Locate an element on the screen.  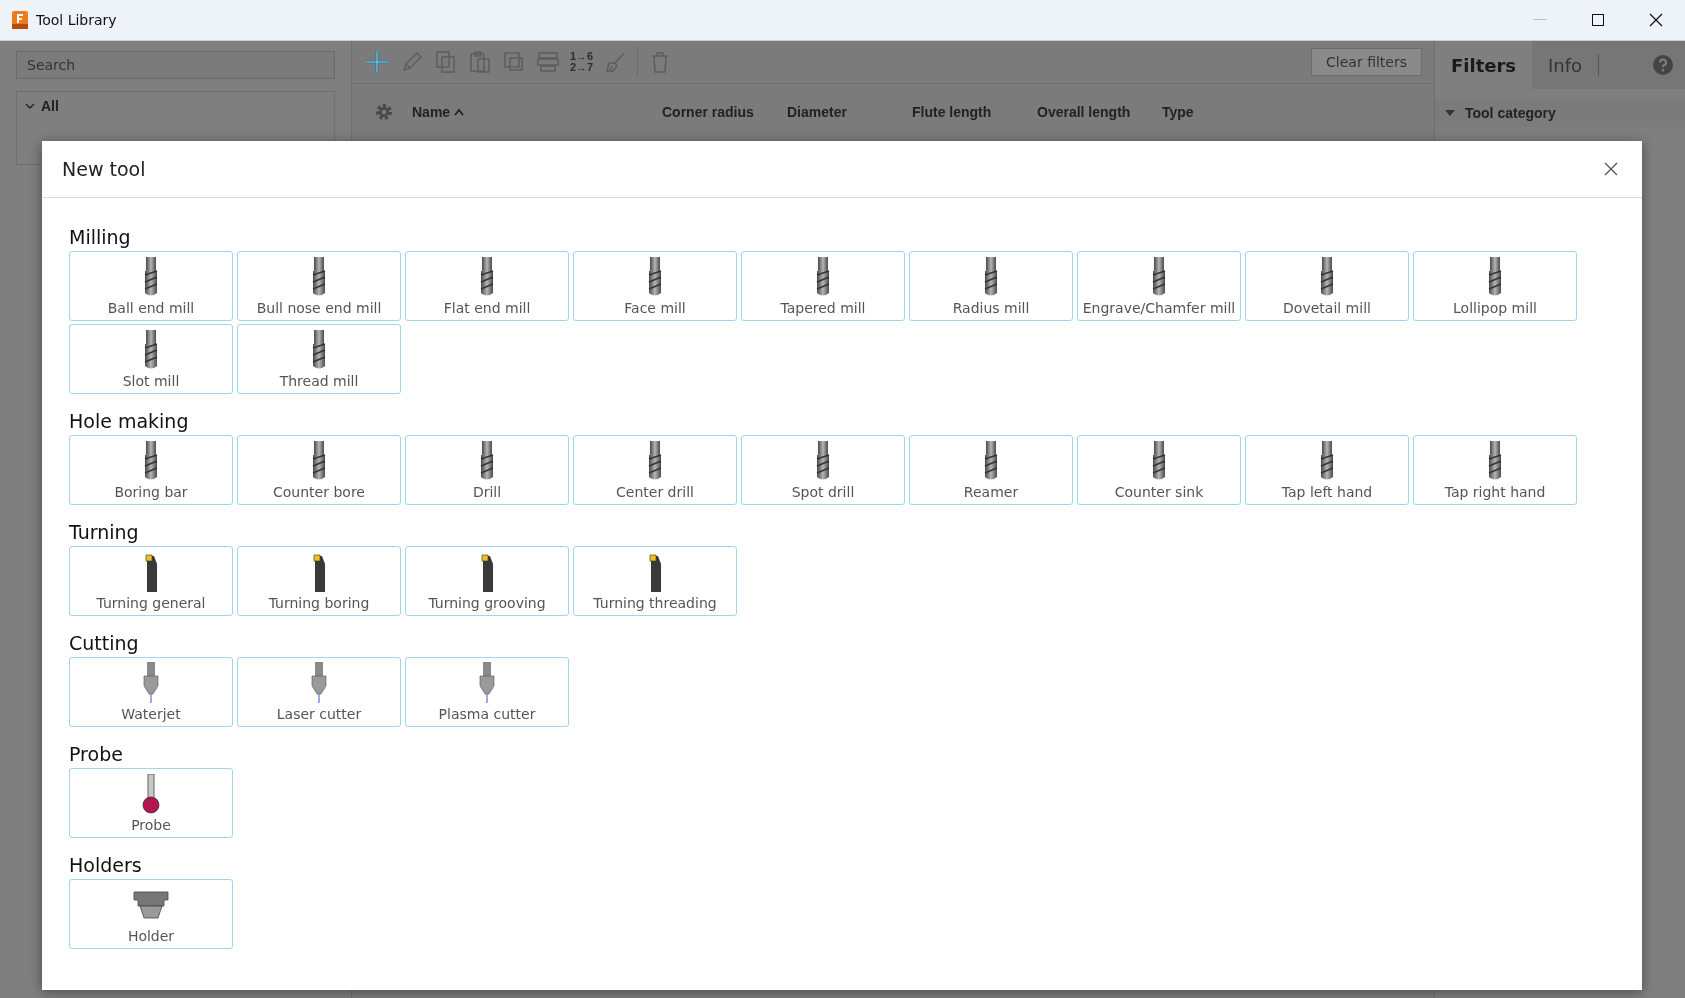
holder-icon is located at coordinates (151, 905).